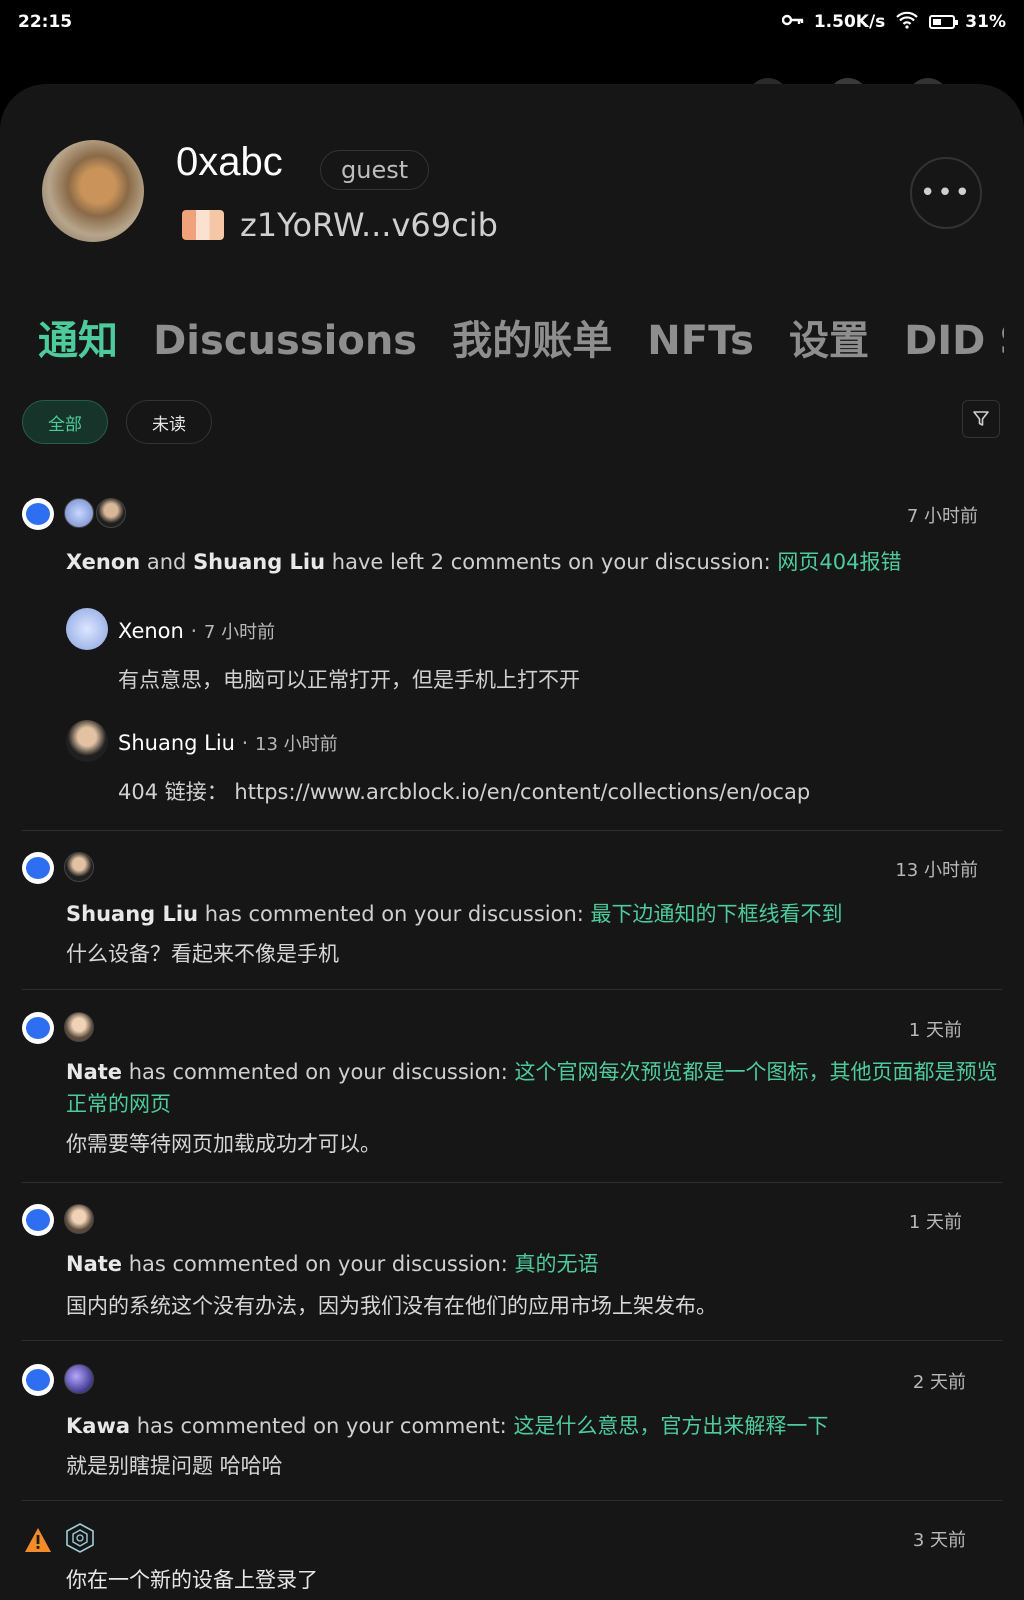 This screenshot has width=1024, height=1600. What do you see at coordinates (985, 22) in the screenshot?
I see `battery-level: 31%` at bounding box center [985, 22].